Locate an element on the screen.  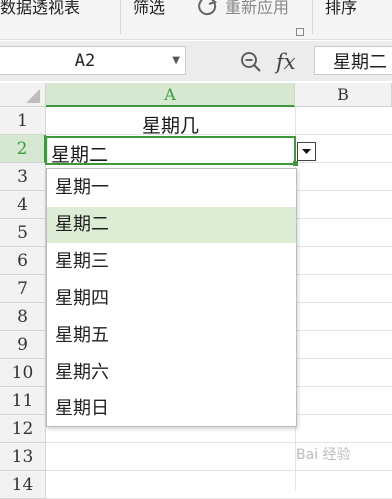
ribbon-toolbar: 数据透视表 筛选 重新应用 排序 is located at coordinates (196, 20).